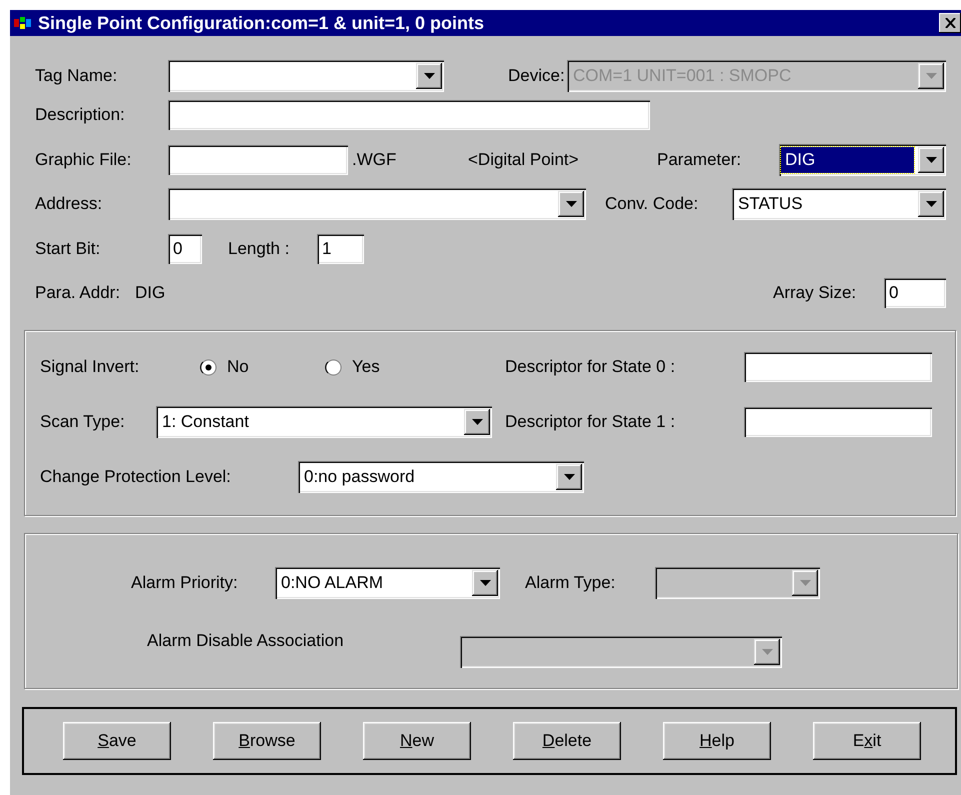  I want to click on close-icon, so click(950, 23).